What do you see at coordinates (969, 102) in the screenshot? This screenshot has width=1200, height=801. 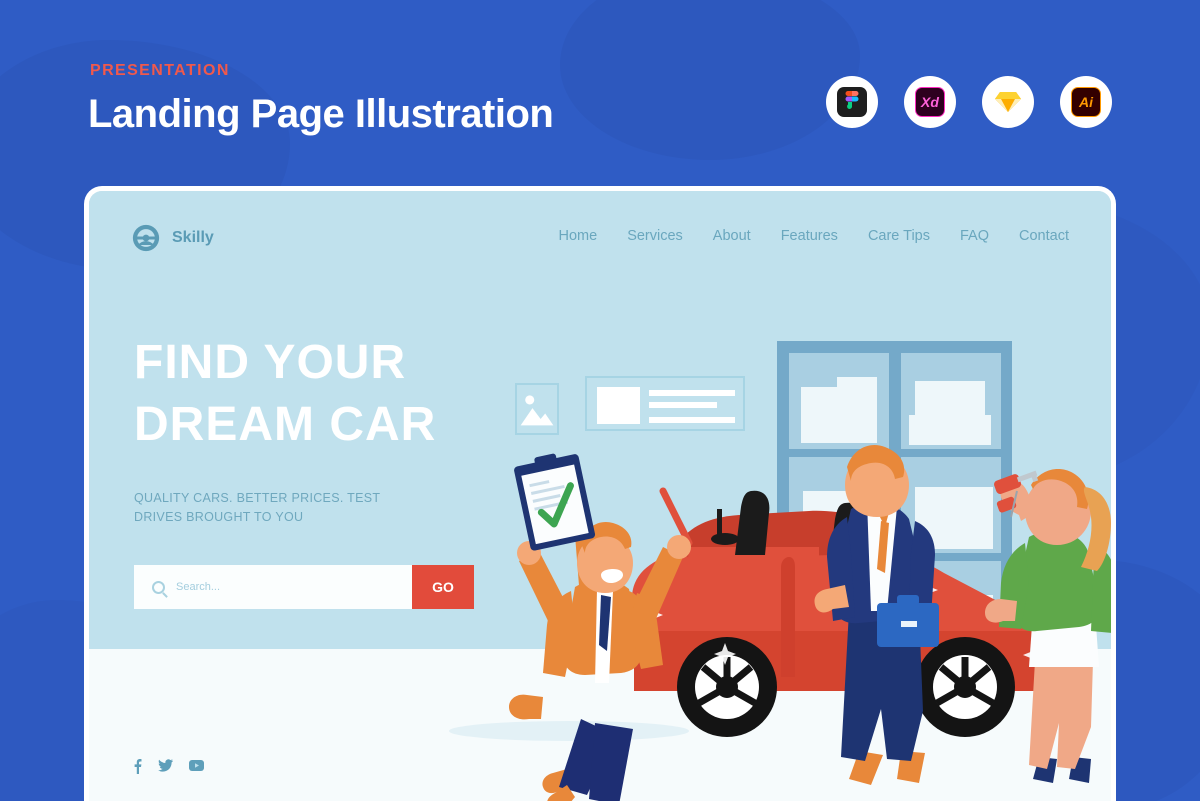 I see `tool-badge-list: Xd Ai` at bounding box center [969, 102].